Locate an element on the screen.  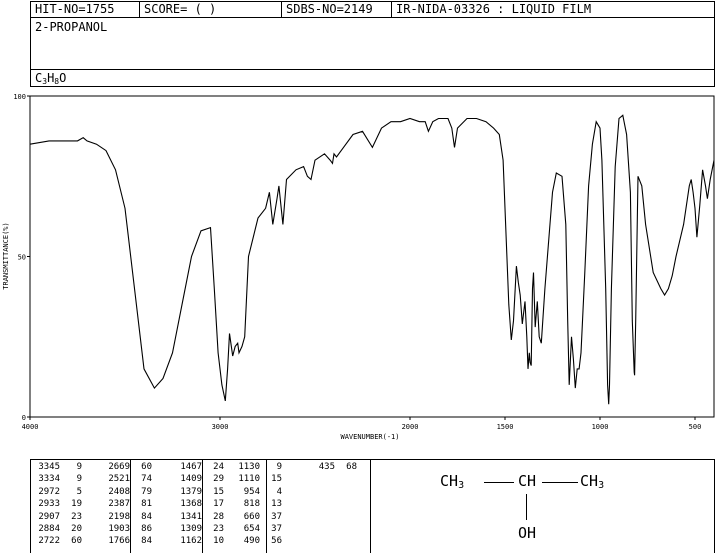
peak-wavenumber: 2669 is located at coordinates (119, 467).